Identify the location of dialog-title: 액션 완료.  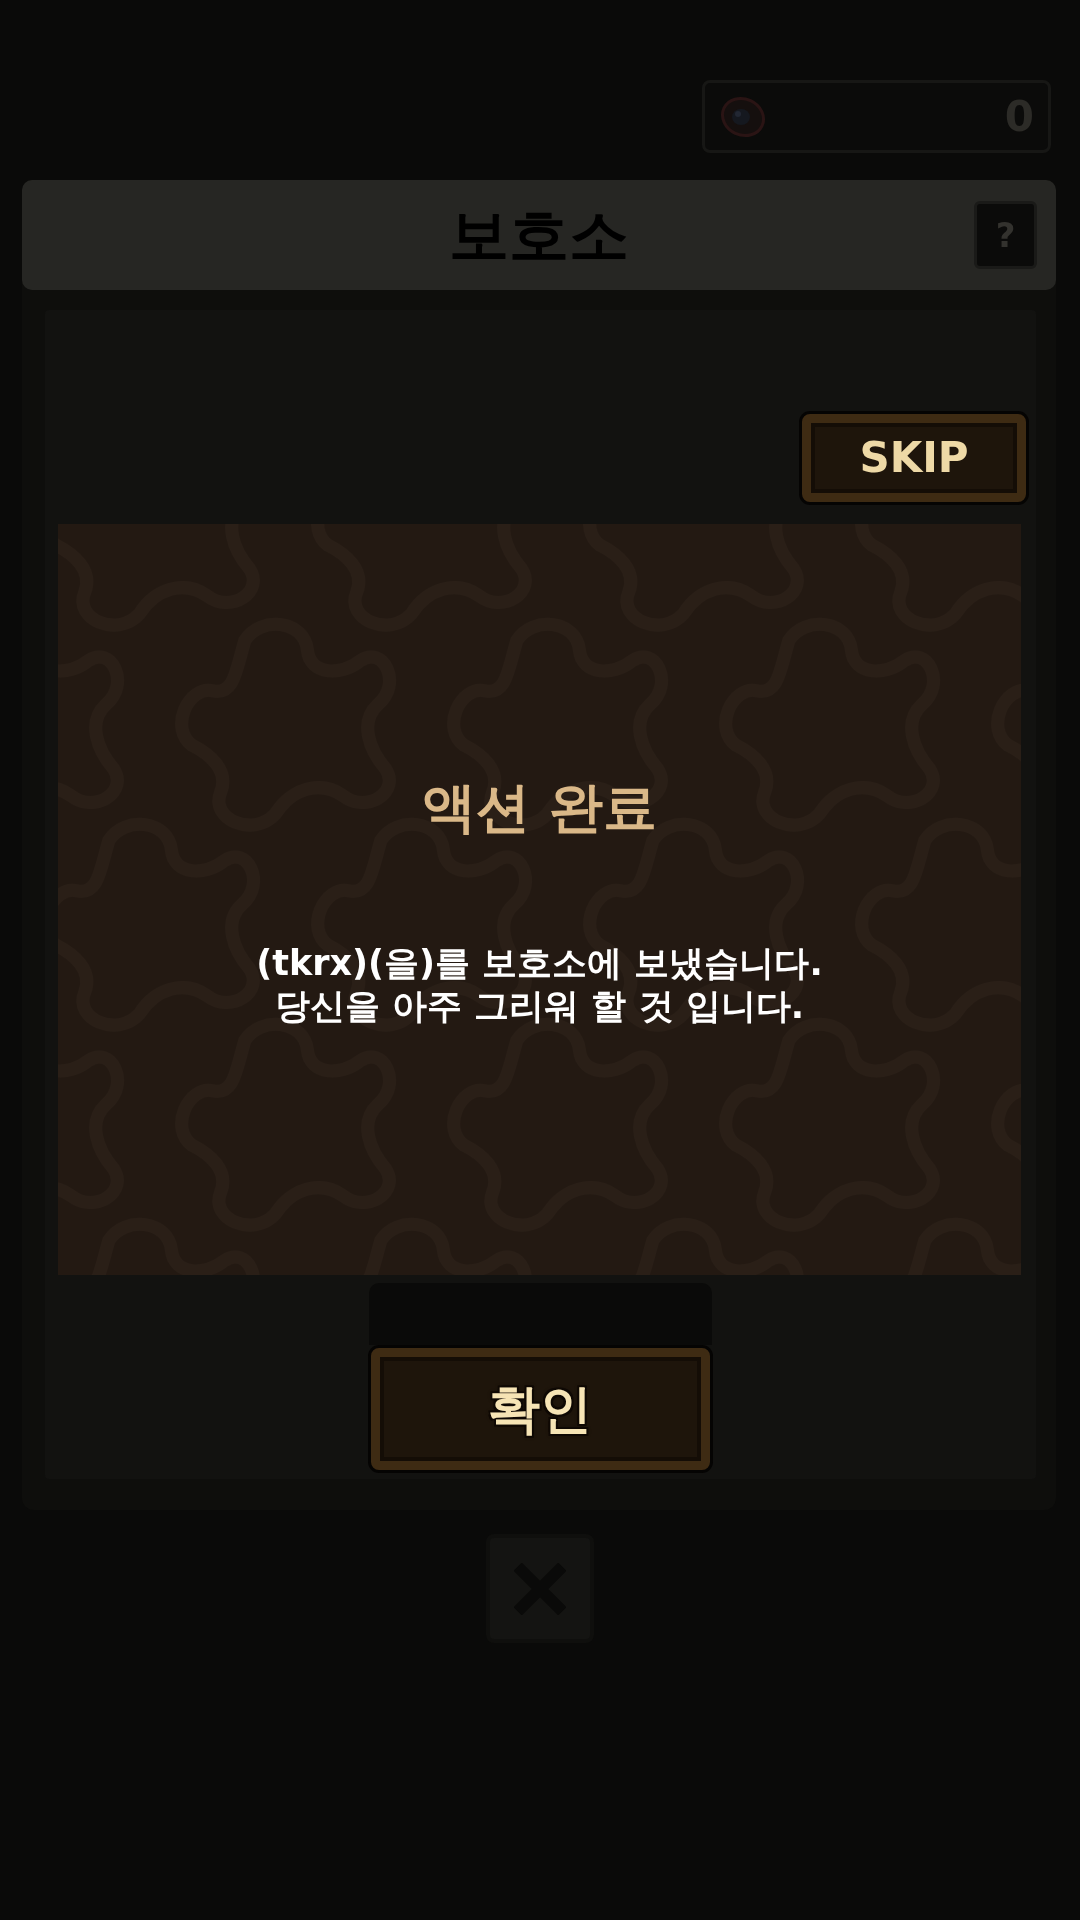
(539, 808).